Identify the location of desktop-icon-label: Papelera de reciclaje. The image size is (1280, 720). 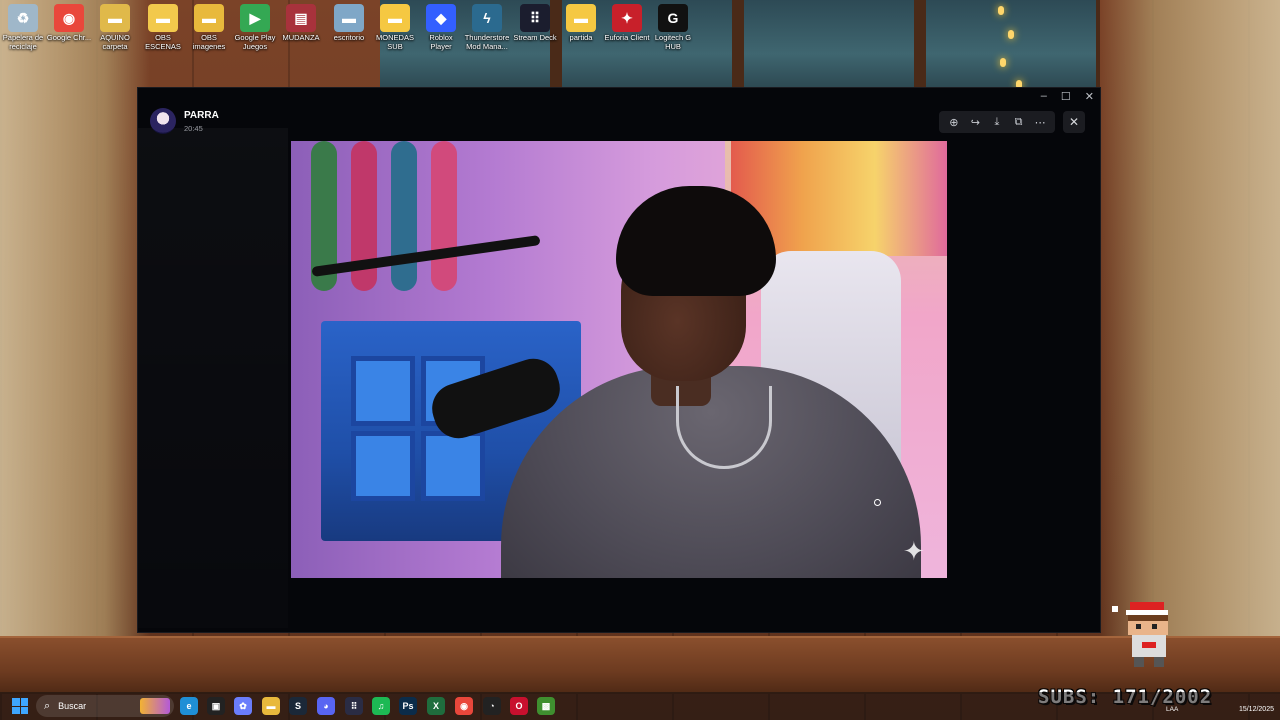
(23, 42).